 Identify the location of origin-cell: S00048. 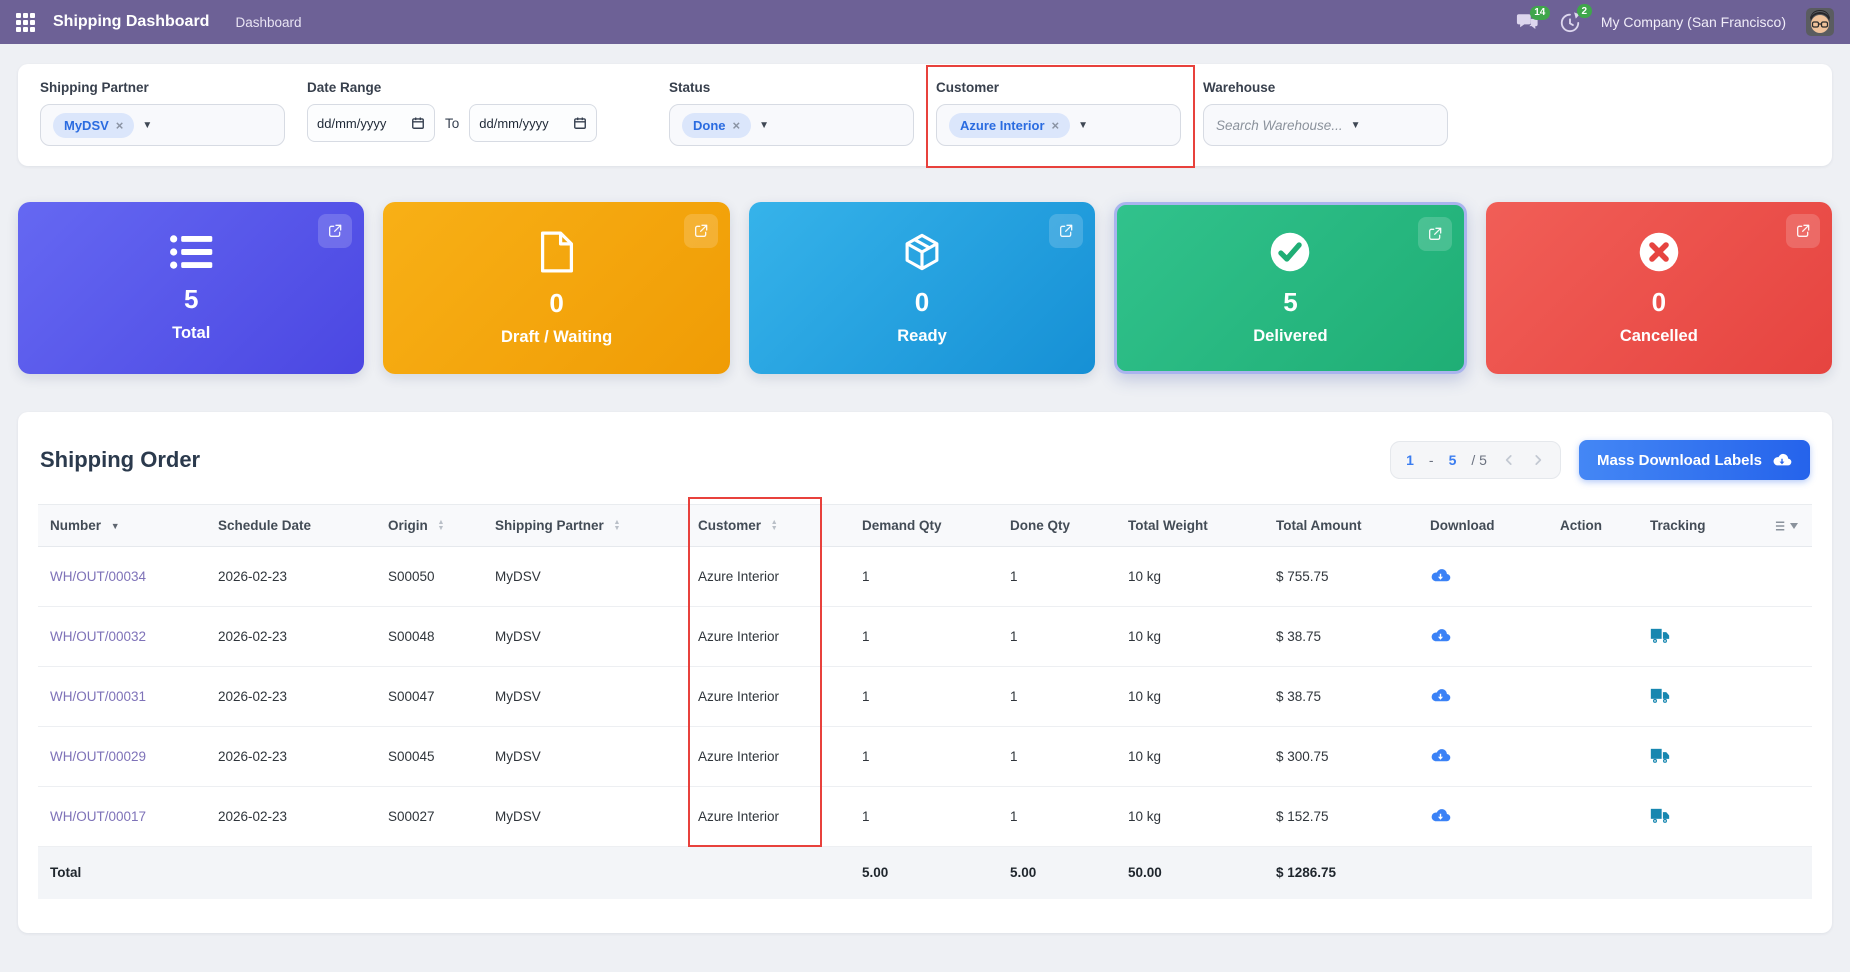
(429, 636).